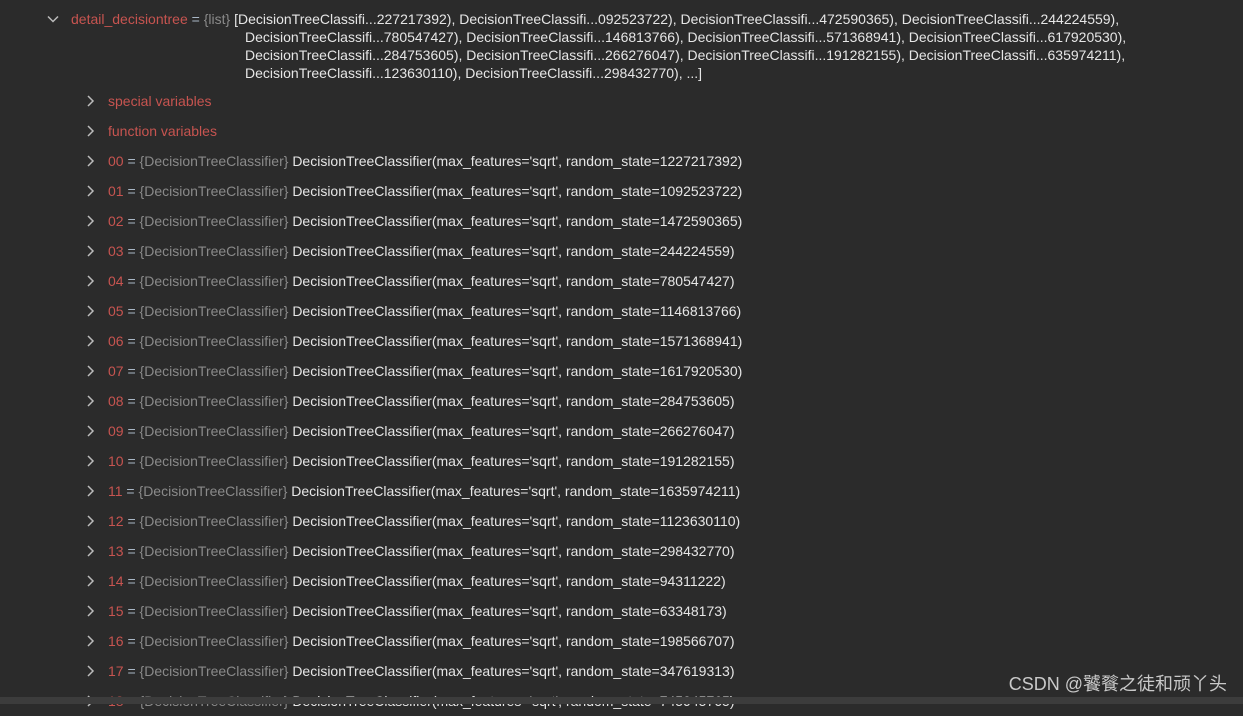 The image size is (1243, 716). Describe the element at coordinates (116, 341) in the screenshot. I see `item-index: 06` at that location.